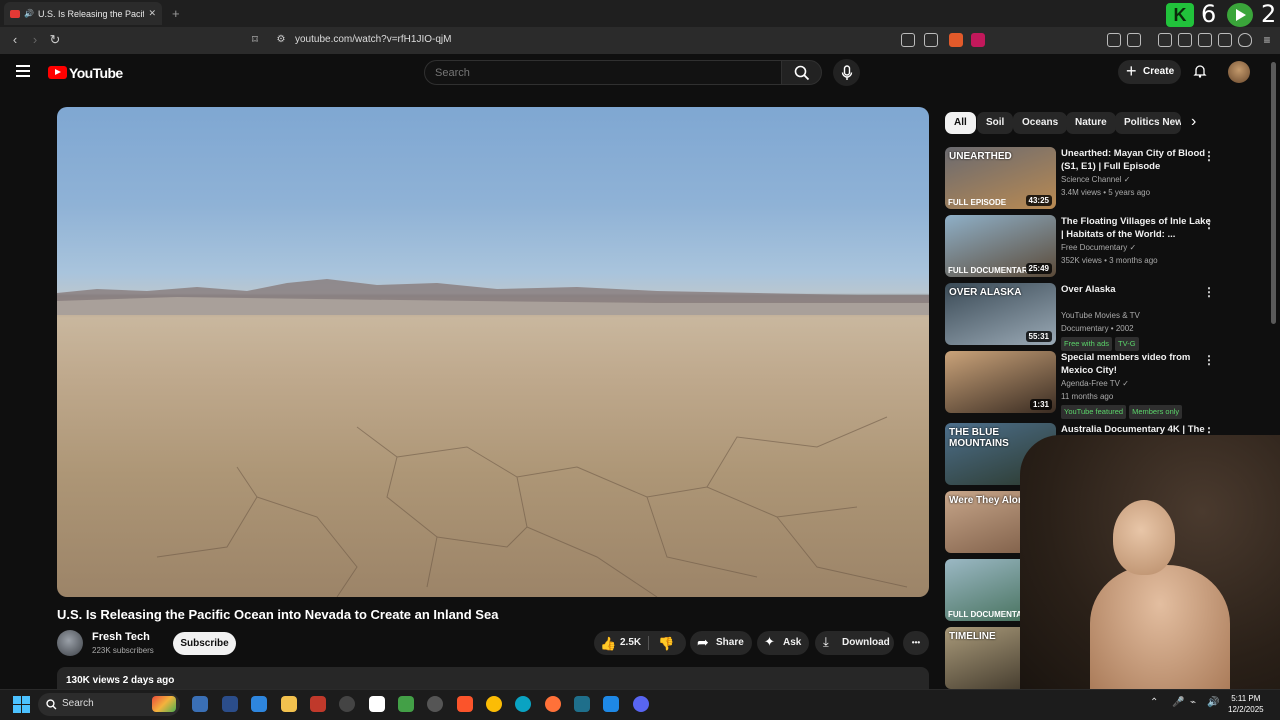 The width and height of the screenshot is (1280, 720). What do you see at coordinates (582, 704) in the screenshot?
I see `taskbar-app-14-icon` at bounding box center [582, 704].